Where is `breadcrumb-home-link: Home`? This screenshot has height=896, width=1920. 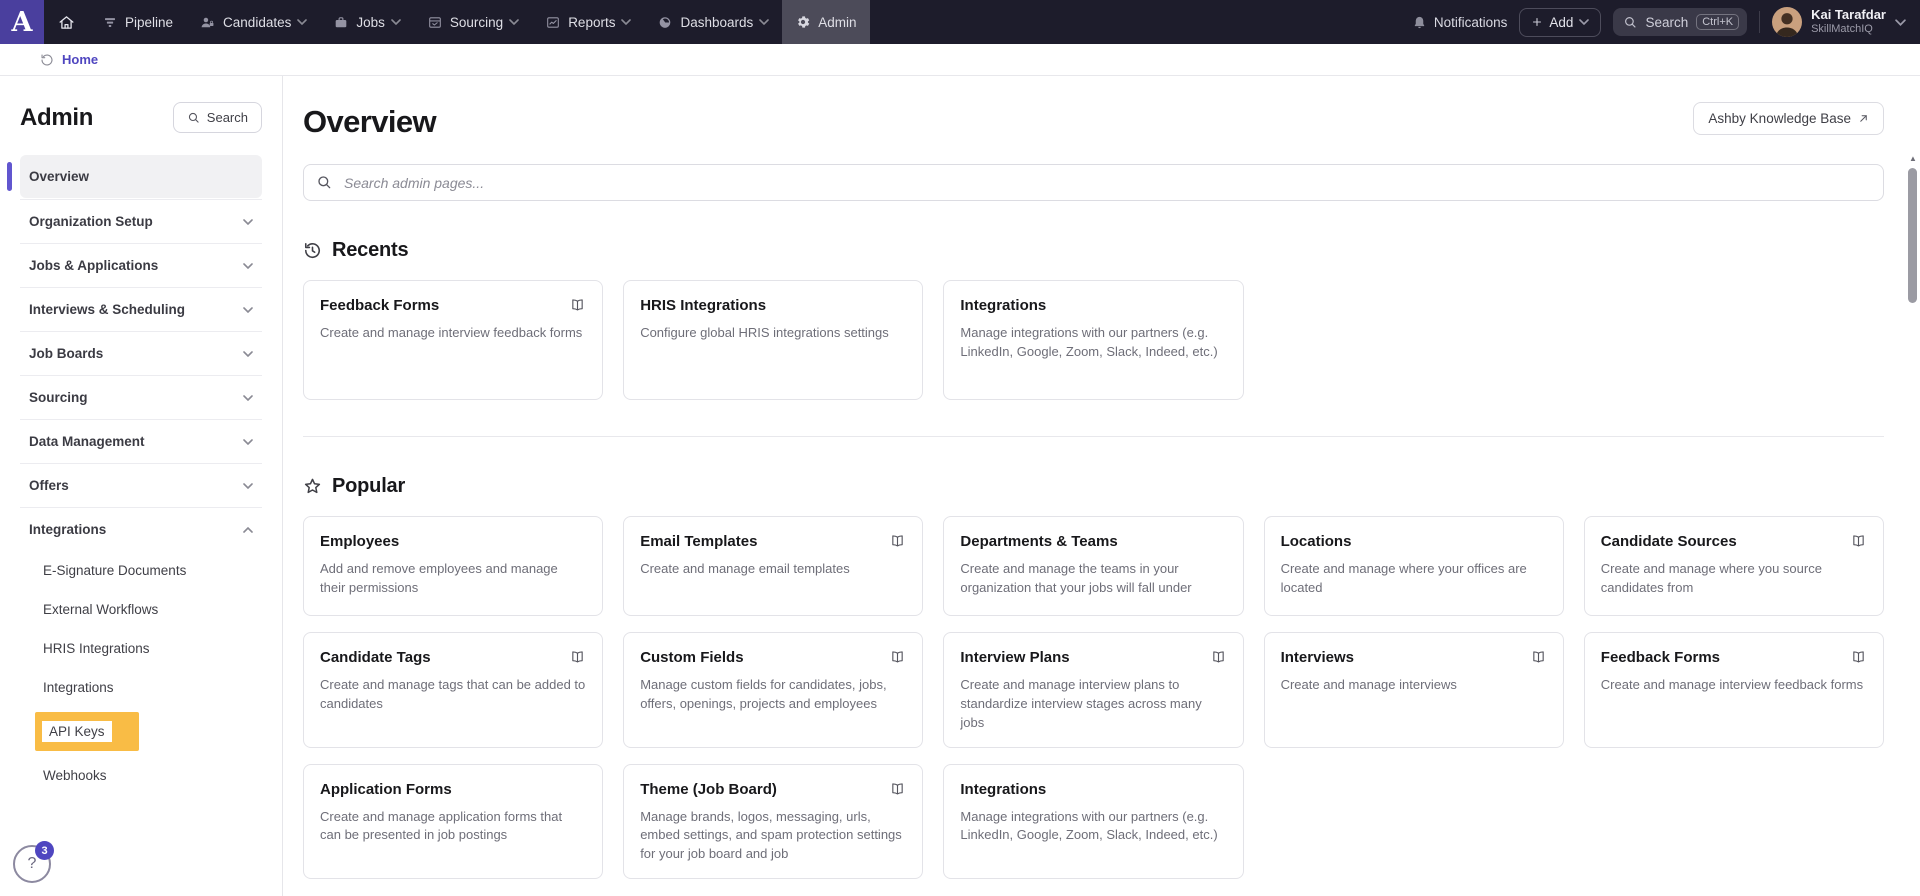 breadcrumb-home-link: Home is located at coordinates (80, 59).